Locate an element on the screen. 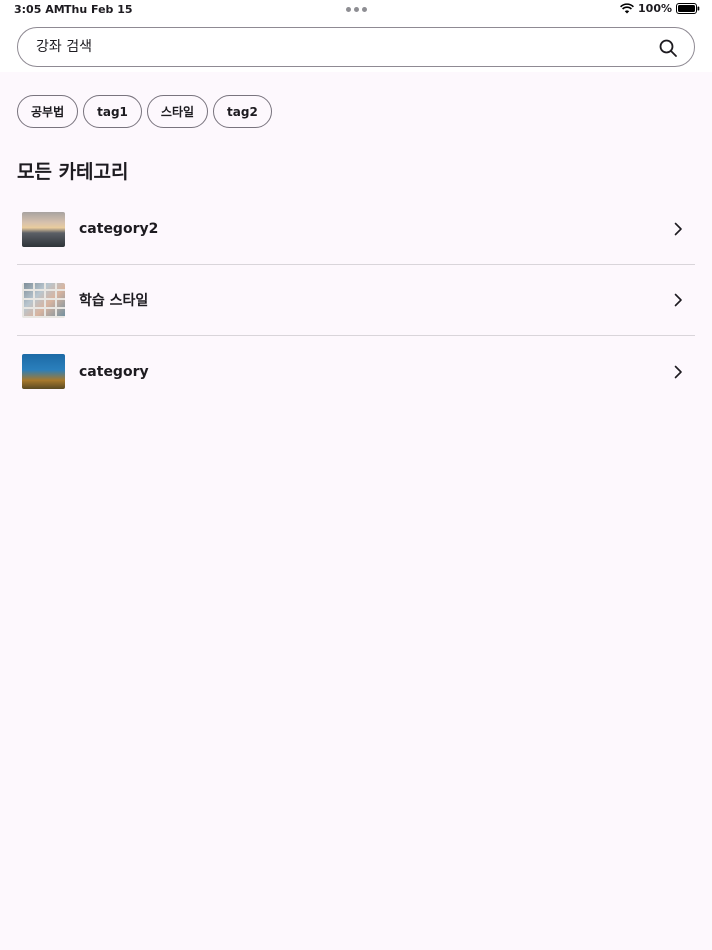  category-row: category is located at coordinates (356, 371).